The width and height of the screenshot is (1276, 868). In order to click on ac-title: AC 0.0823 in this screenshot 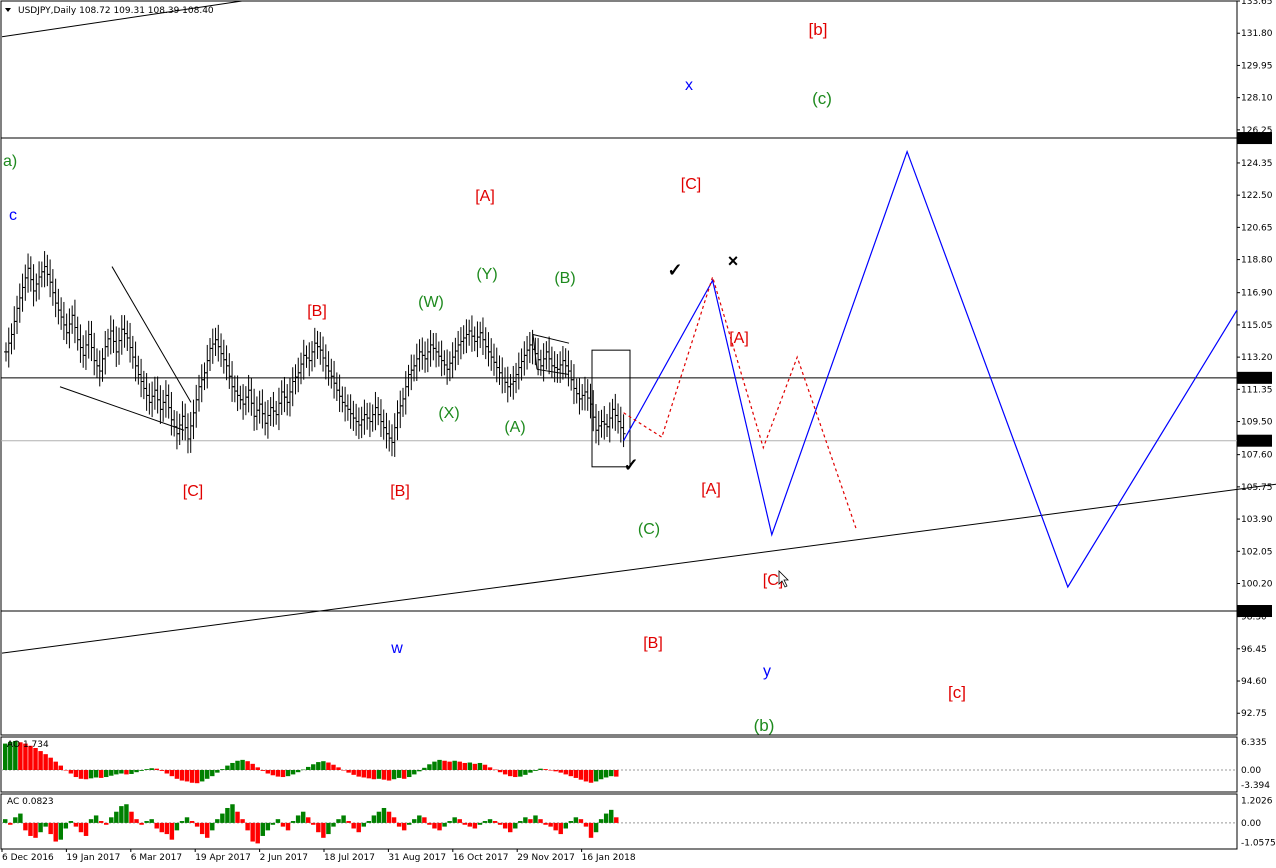, I will do `click(30, 802)`.